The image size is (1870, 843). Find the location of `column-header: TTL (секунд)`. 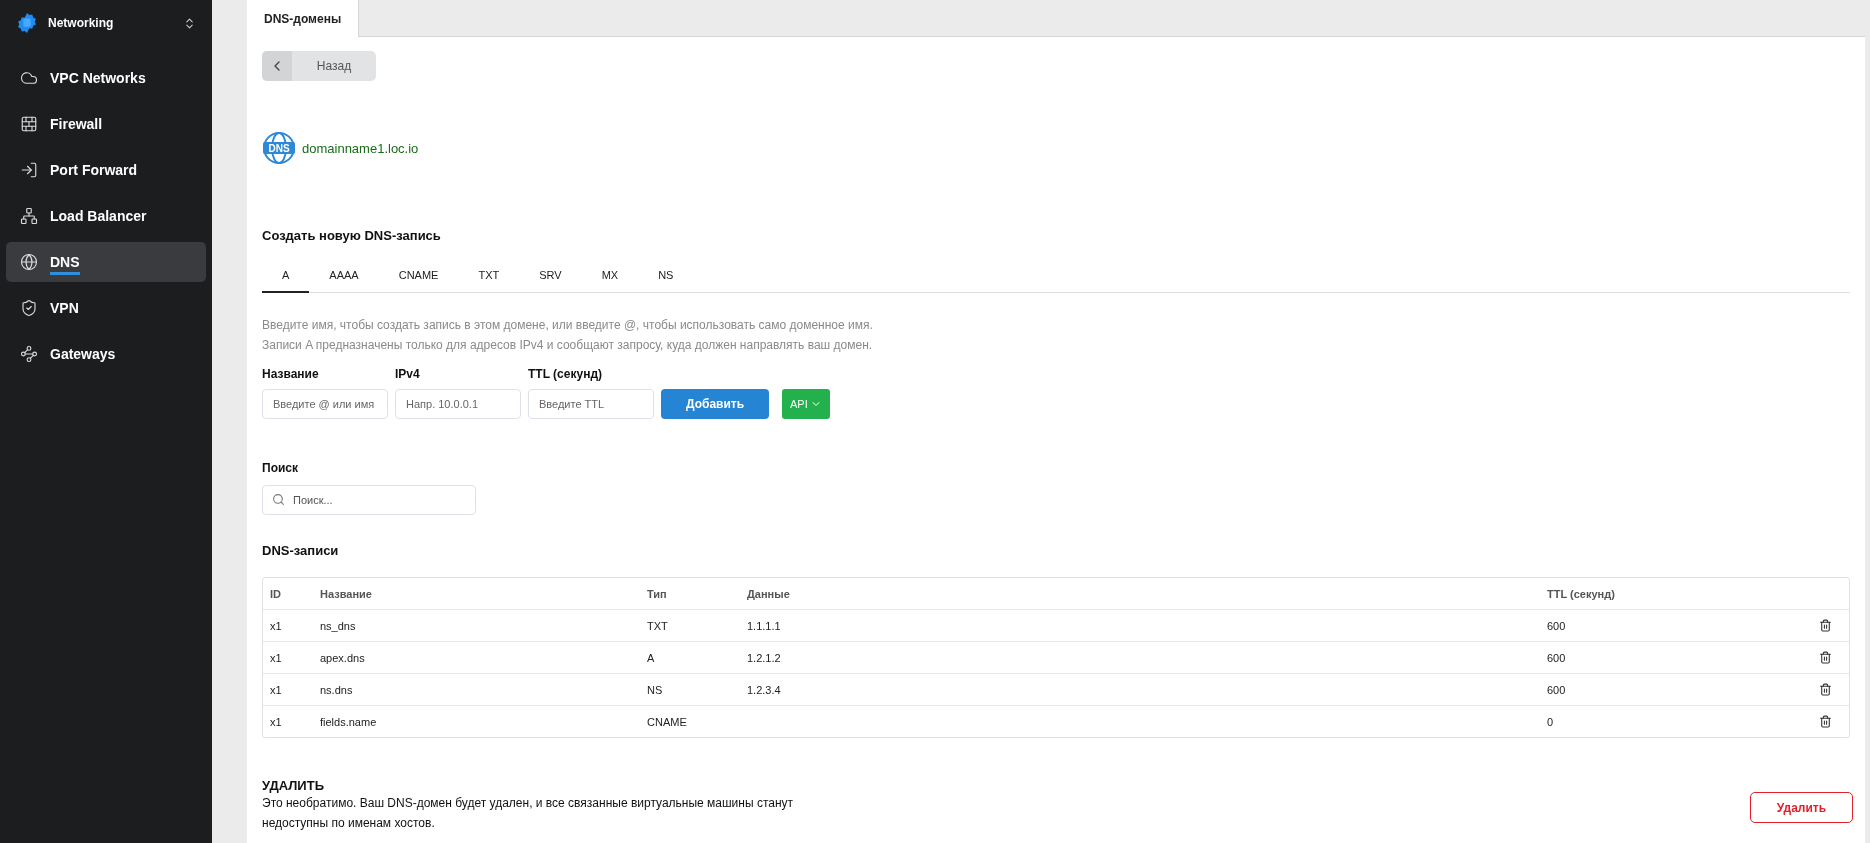

column-header: TTL (секунд) is located at coordinates (1581, 593).